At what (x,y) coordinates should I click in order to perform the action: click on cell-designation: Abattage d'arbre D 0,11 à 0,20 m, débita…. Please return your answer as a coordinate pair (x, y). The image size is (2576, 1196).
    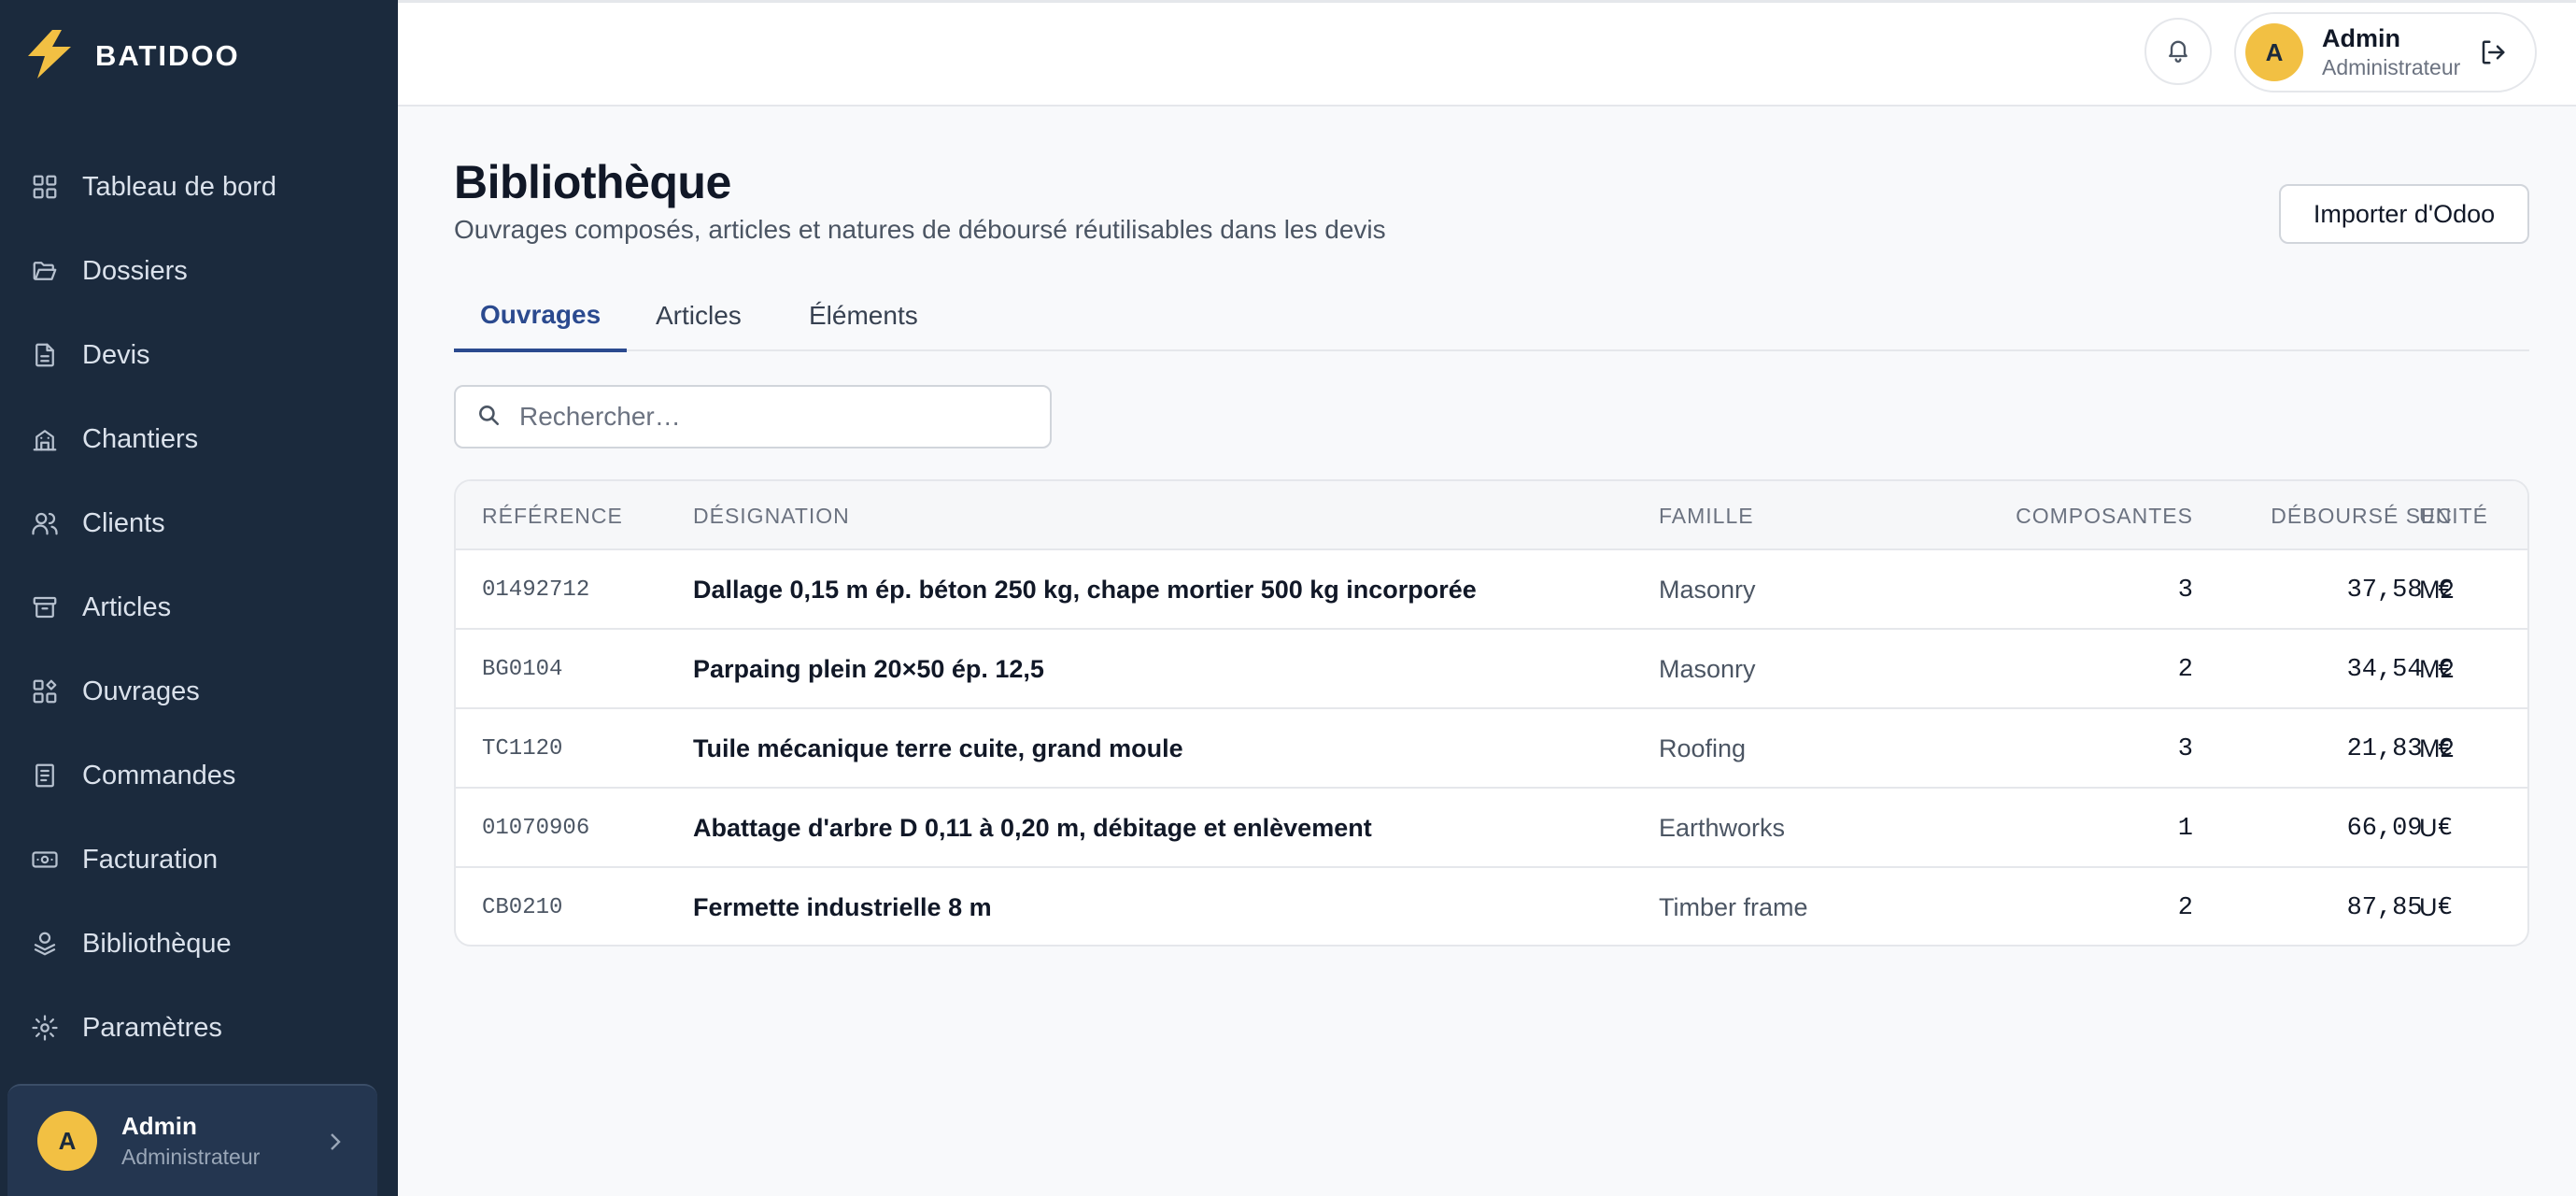
    Looking at the image, I should click on (1032, 828).